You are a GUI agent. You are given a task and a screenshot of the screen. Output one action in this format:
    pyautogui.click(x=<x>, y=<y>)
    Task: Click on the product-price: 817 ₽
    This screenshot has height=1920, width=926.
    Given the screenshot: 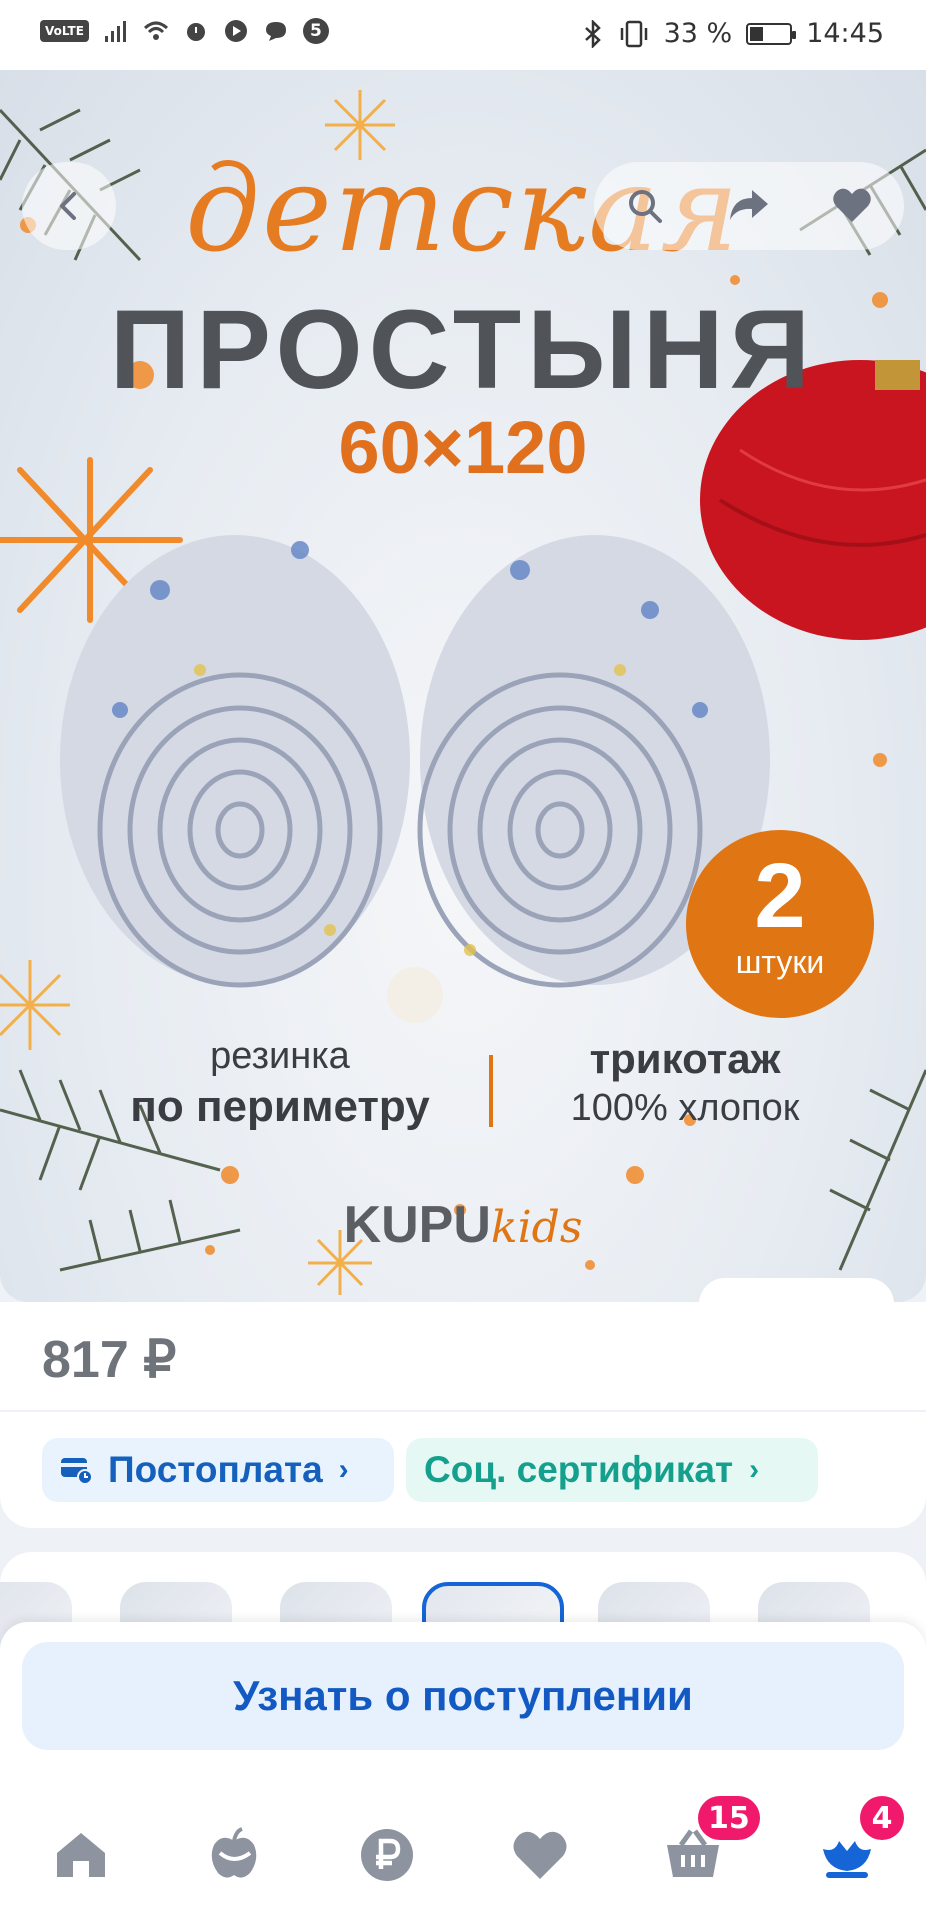 What is the action you would take?
    pyautogui.click(x=109, y=1360)
    